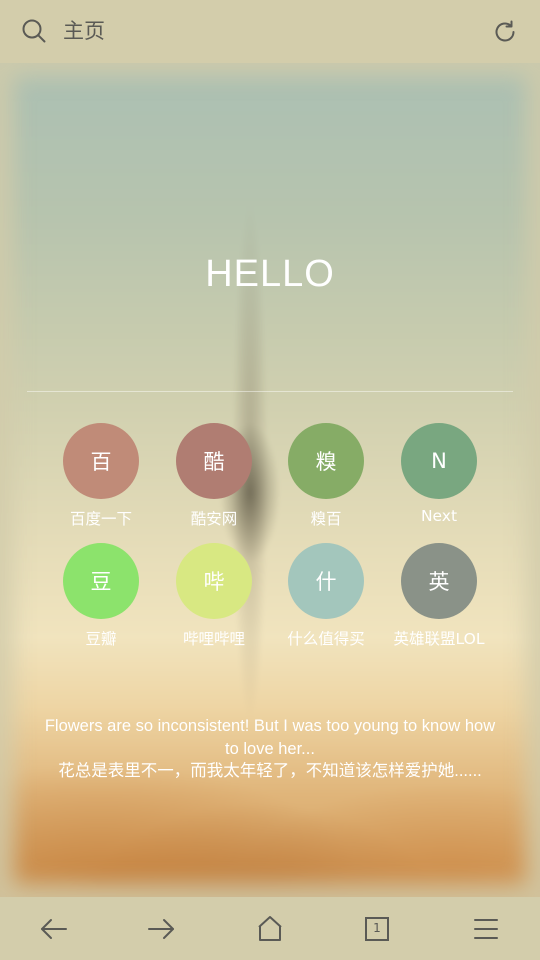 The width and height of the screenshot is (540, 960). I want to click on back-arrow-icon, so click(54, 929).